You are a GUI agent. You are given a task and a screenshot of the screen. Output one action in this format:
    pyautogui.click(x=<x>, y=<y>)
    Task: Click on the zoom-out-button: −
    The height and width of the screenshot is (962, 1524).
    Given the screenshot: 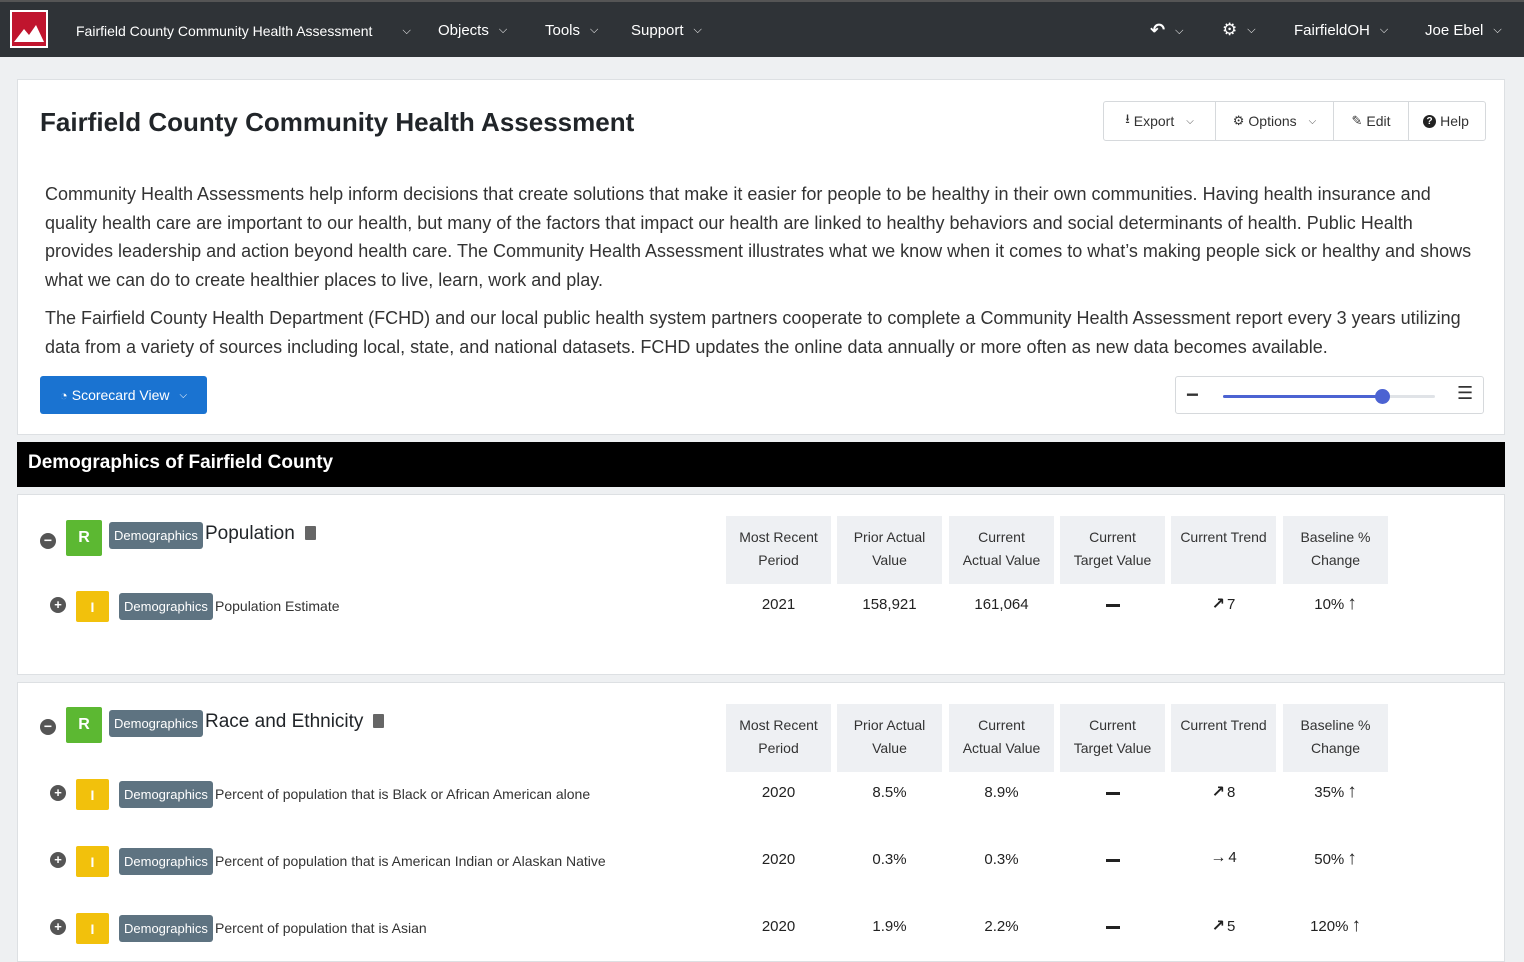 What is the action you would take?
    pyautogui.click(x=1192, y=395)
    